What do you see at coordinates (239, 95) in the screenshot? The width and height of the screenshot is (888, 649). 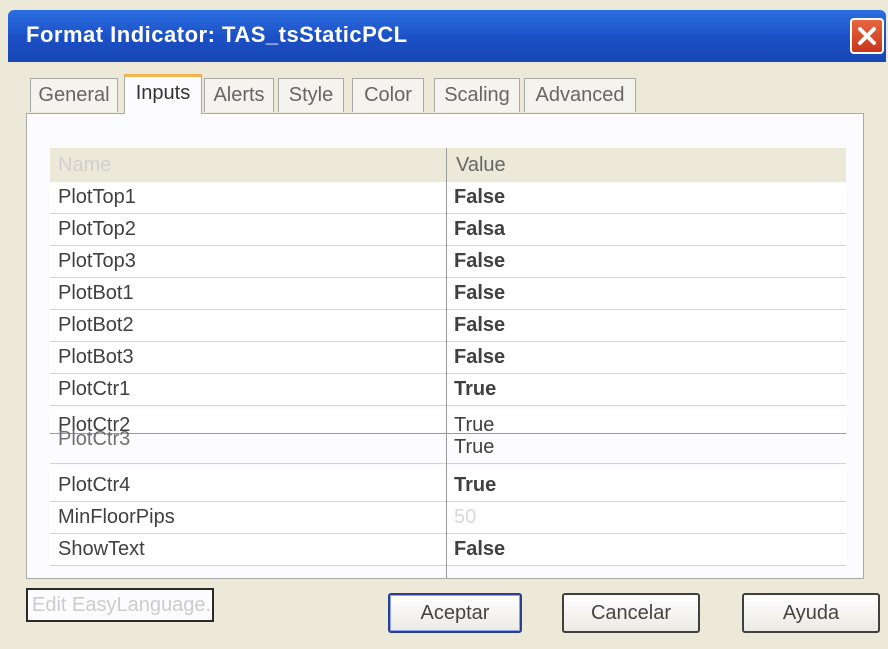 I see `tab-alerts: Alerts` at bounding box center [239, 95].